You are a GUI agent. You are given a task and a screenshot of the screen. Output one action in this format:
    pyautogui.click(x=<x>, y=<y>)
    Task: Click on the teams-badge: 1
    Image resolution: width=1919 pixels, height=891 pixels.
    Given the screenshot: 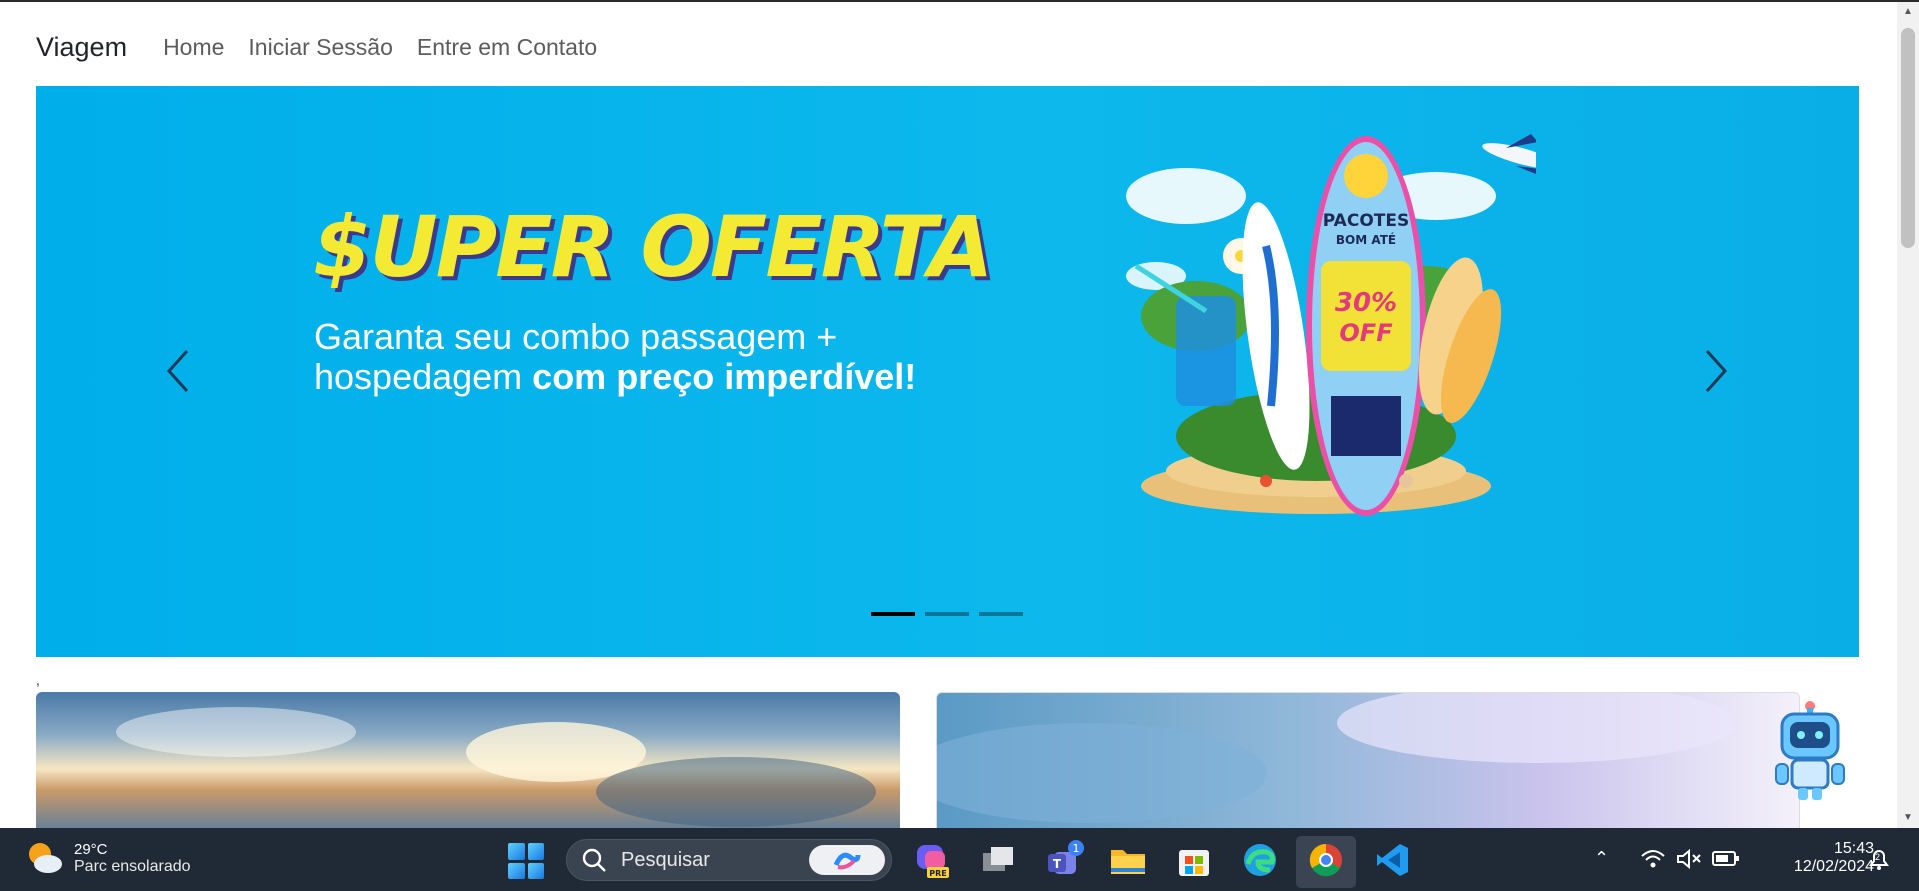 What is the action you would take?
    pyautogui.click(x=1076, y=848)
    